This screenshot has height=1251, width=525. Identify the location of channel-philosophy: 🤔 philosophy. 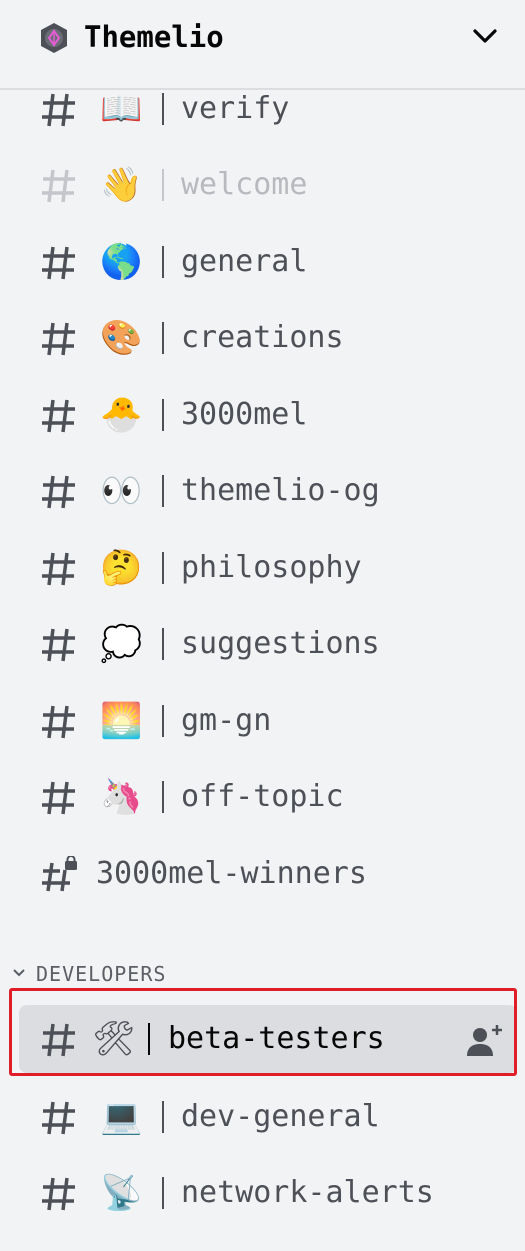
(262, 568).